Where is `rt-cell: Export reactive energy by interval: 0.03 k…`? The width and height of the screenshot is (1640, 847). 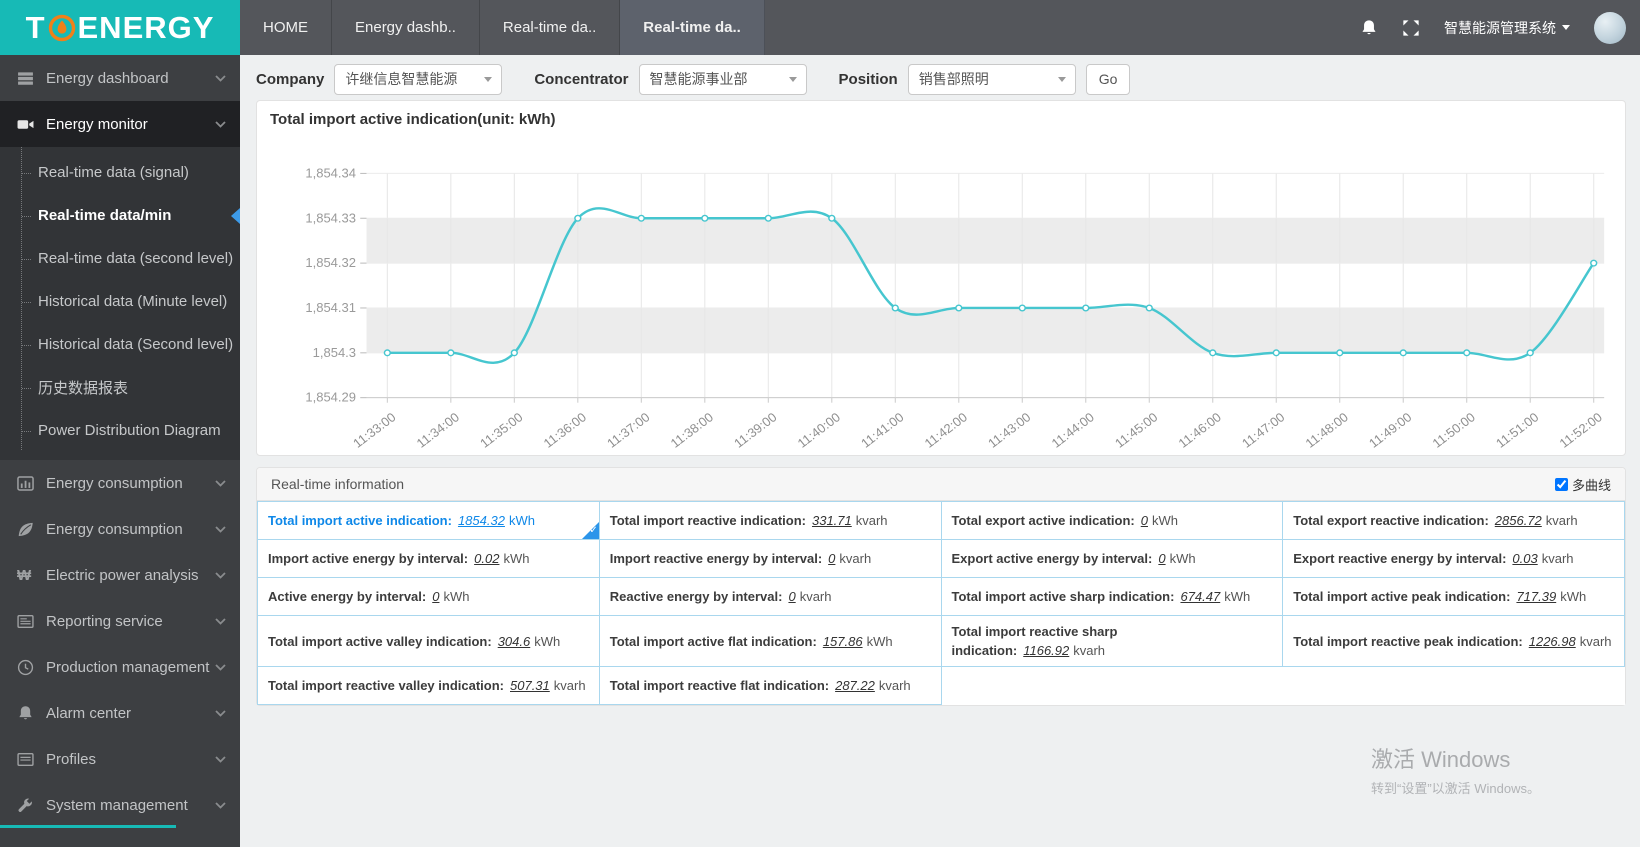
rt-cell: Export reactive energy by interval: 0.03 k… is located at coordinates (1453, 558).